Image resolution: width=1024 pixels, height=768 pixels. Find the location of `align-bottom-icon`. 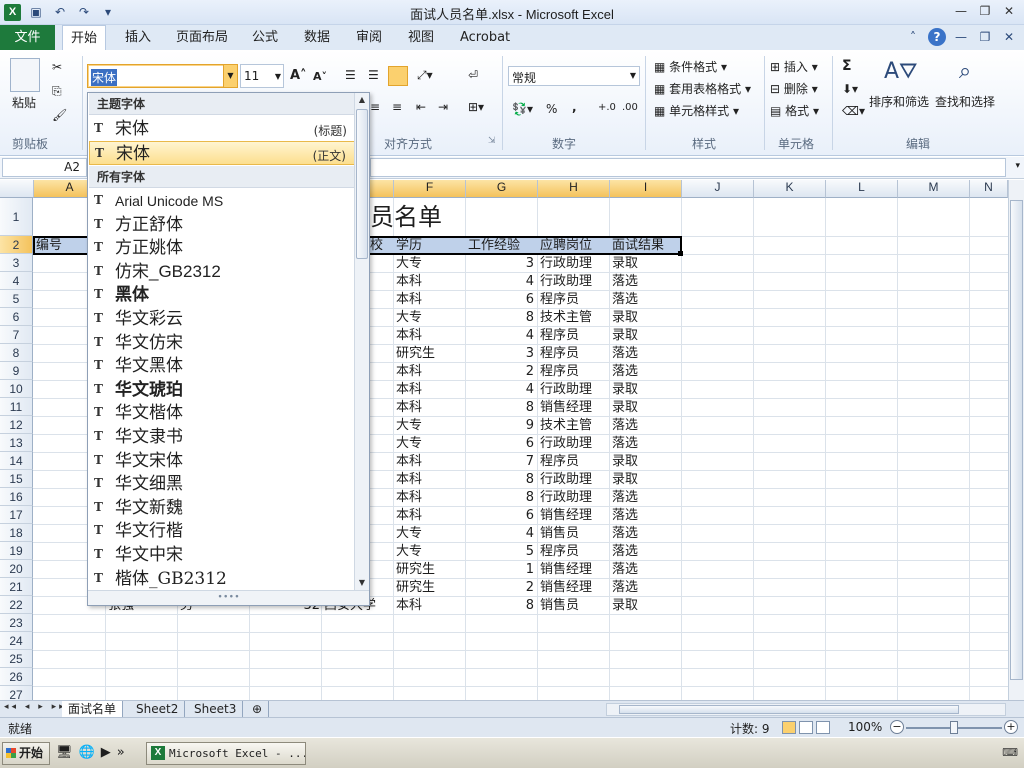

align-bottom-icon is located at coordinates (398, 76).